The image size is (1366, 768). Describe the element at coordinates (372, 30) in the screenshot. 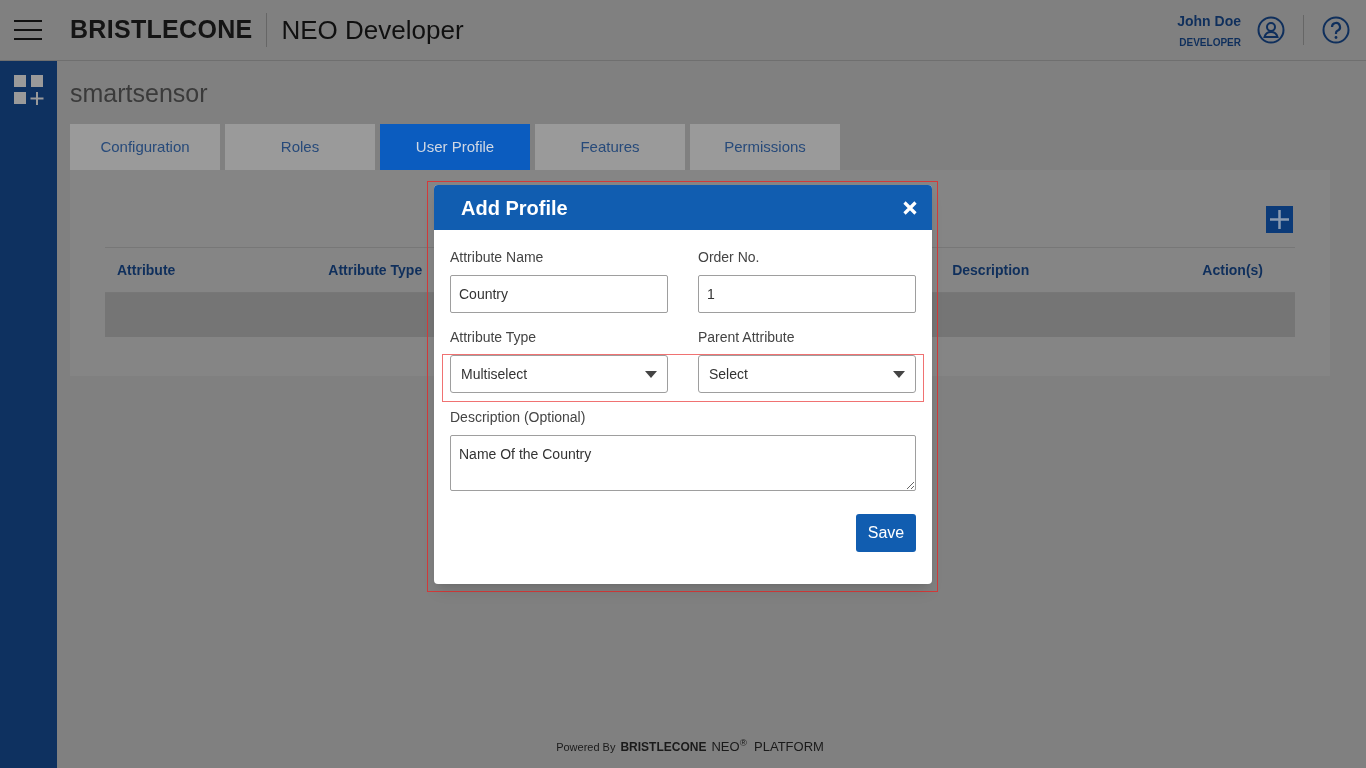

I see `app-title: NEO Developer` at that location.